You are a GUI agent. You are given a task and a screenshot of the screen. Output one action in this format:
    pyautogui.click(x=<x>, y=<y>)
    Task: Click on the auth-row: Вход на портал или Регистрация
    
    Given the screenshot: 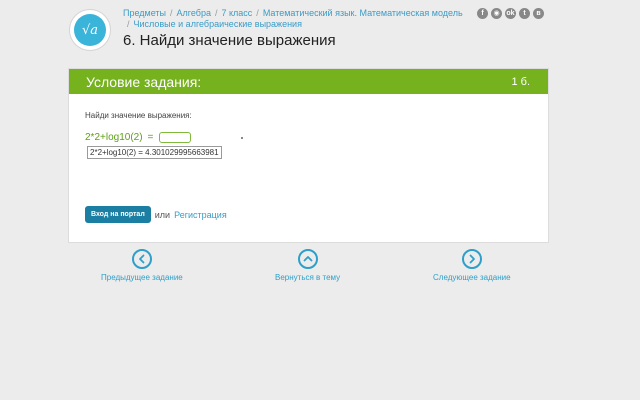 What is the action you would take?
    pyautogui.click(x=156, y=214)
    